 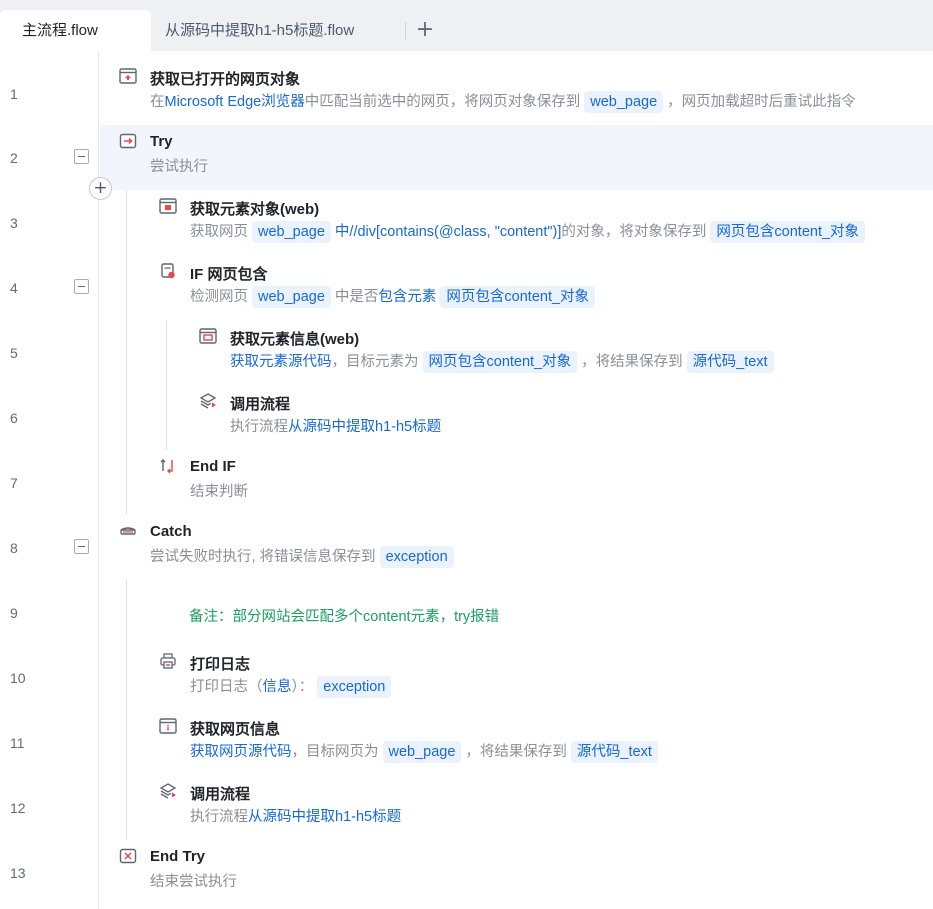 What do you see at coordinates (168, 726) in the screenshot?
I see `page-info-icon` at bounding box center [168, 726].